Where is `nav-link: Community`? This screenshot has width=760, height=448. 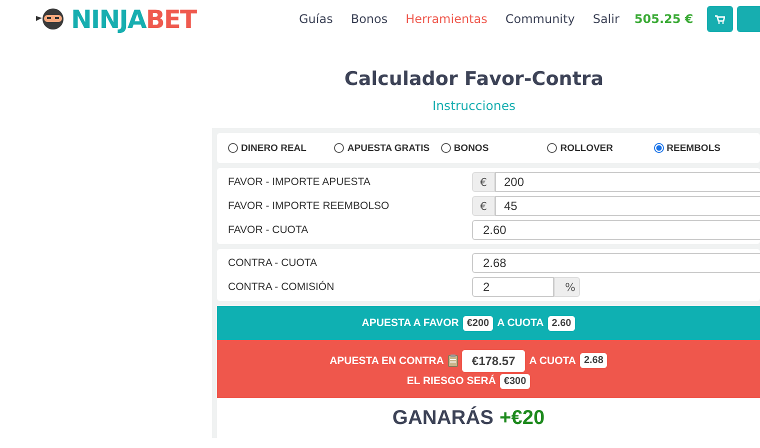
nav-link: Community is located at coordinates (540, 19).